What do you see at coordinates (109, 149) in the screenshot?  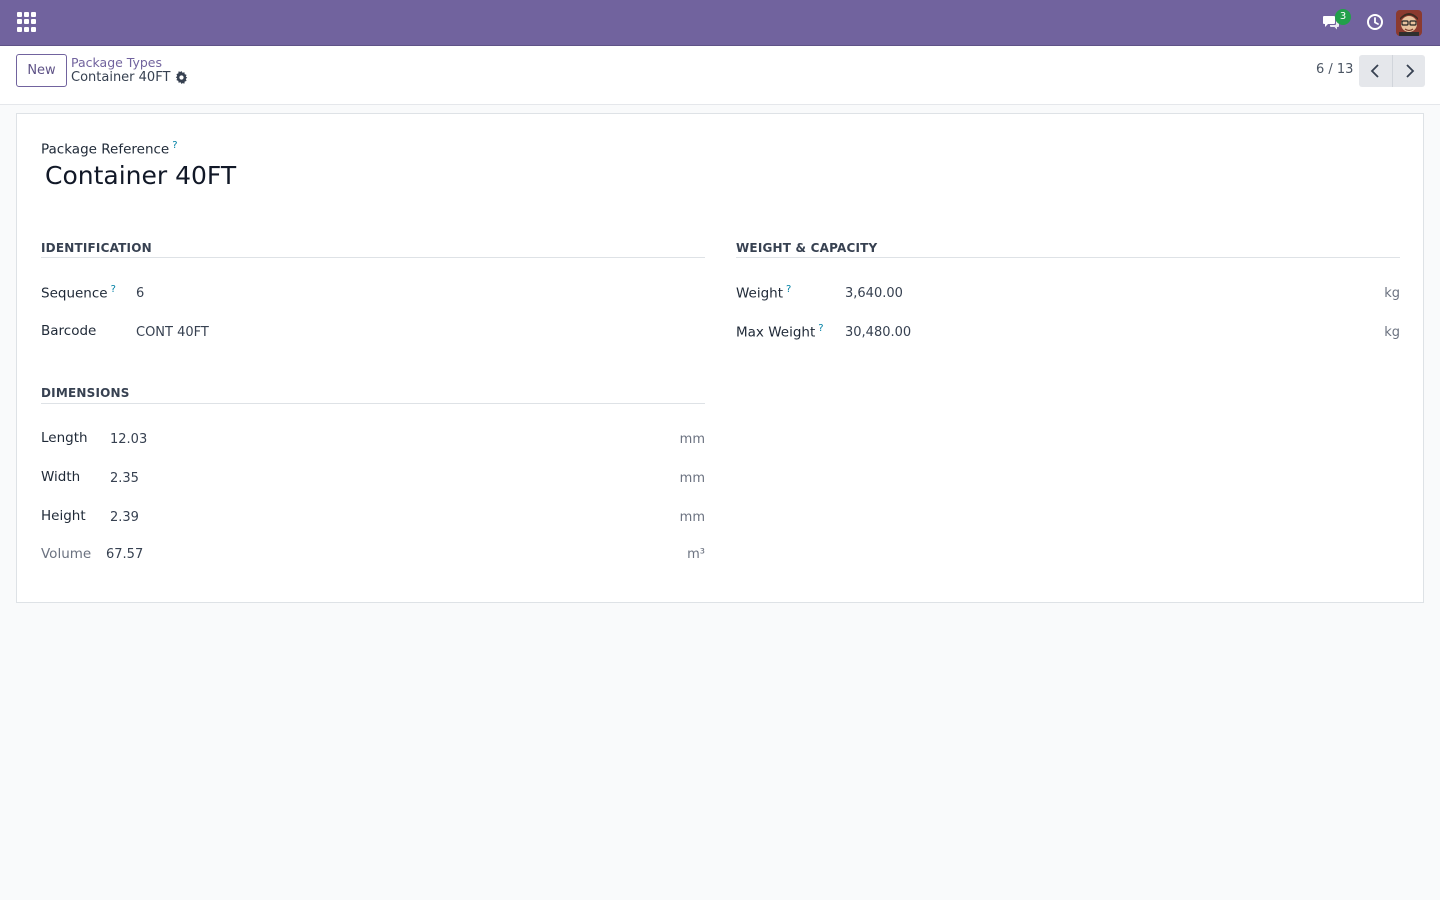 I see `package-reference-label: Package Reference?` at bounding box center [109, 149].